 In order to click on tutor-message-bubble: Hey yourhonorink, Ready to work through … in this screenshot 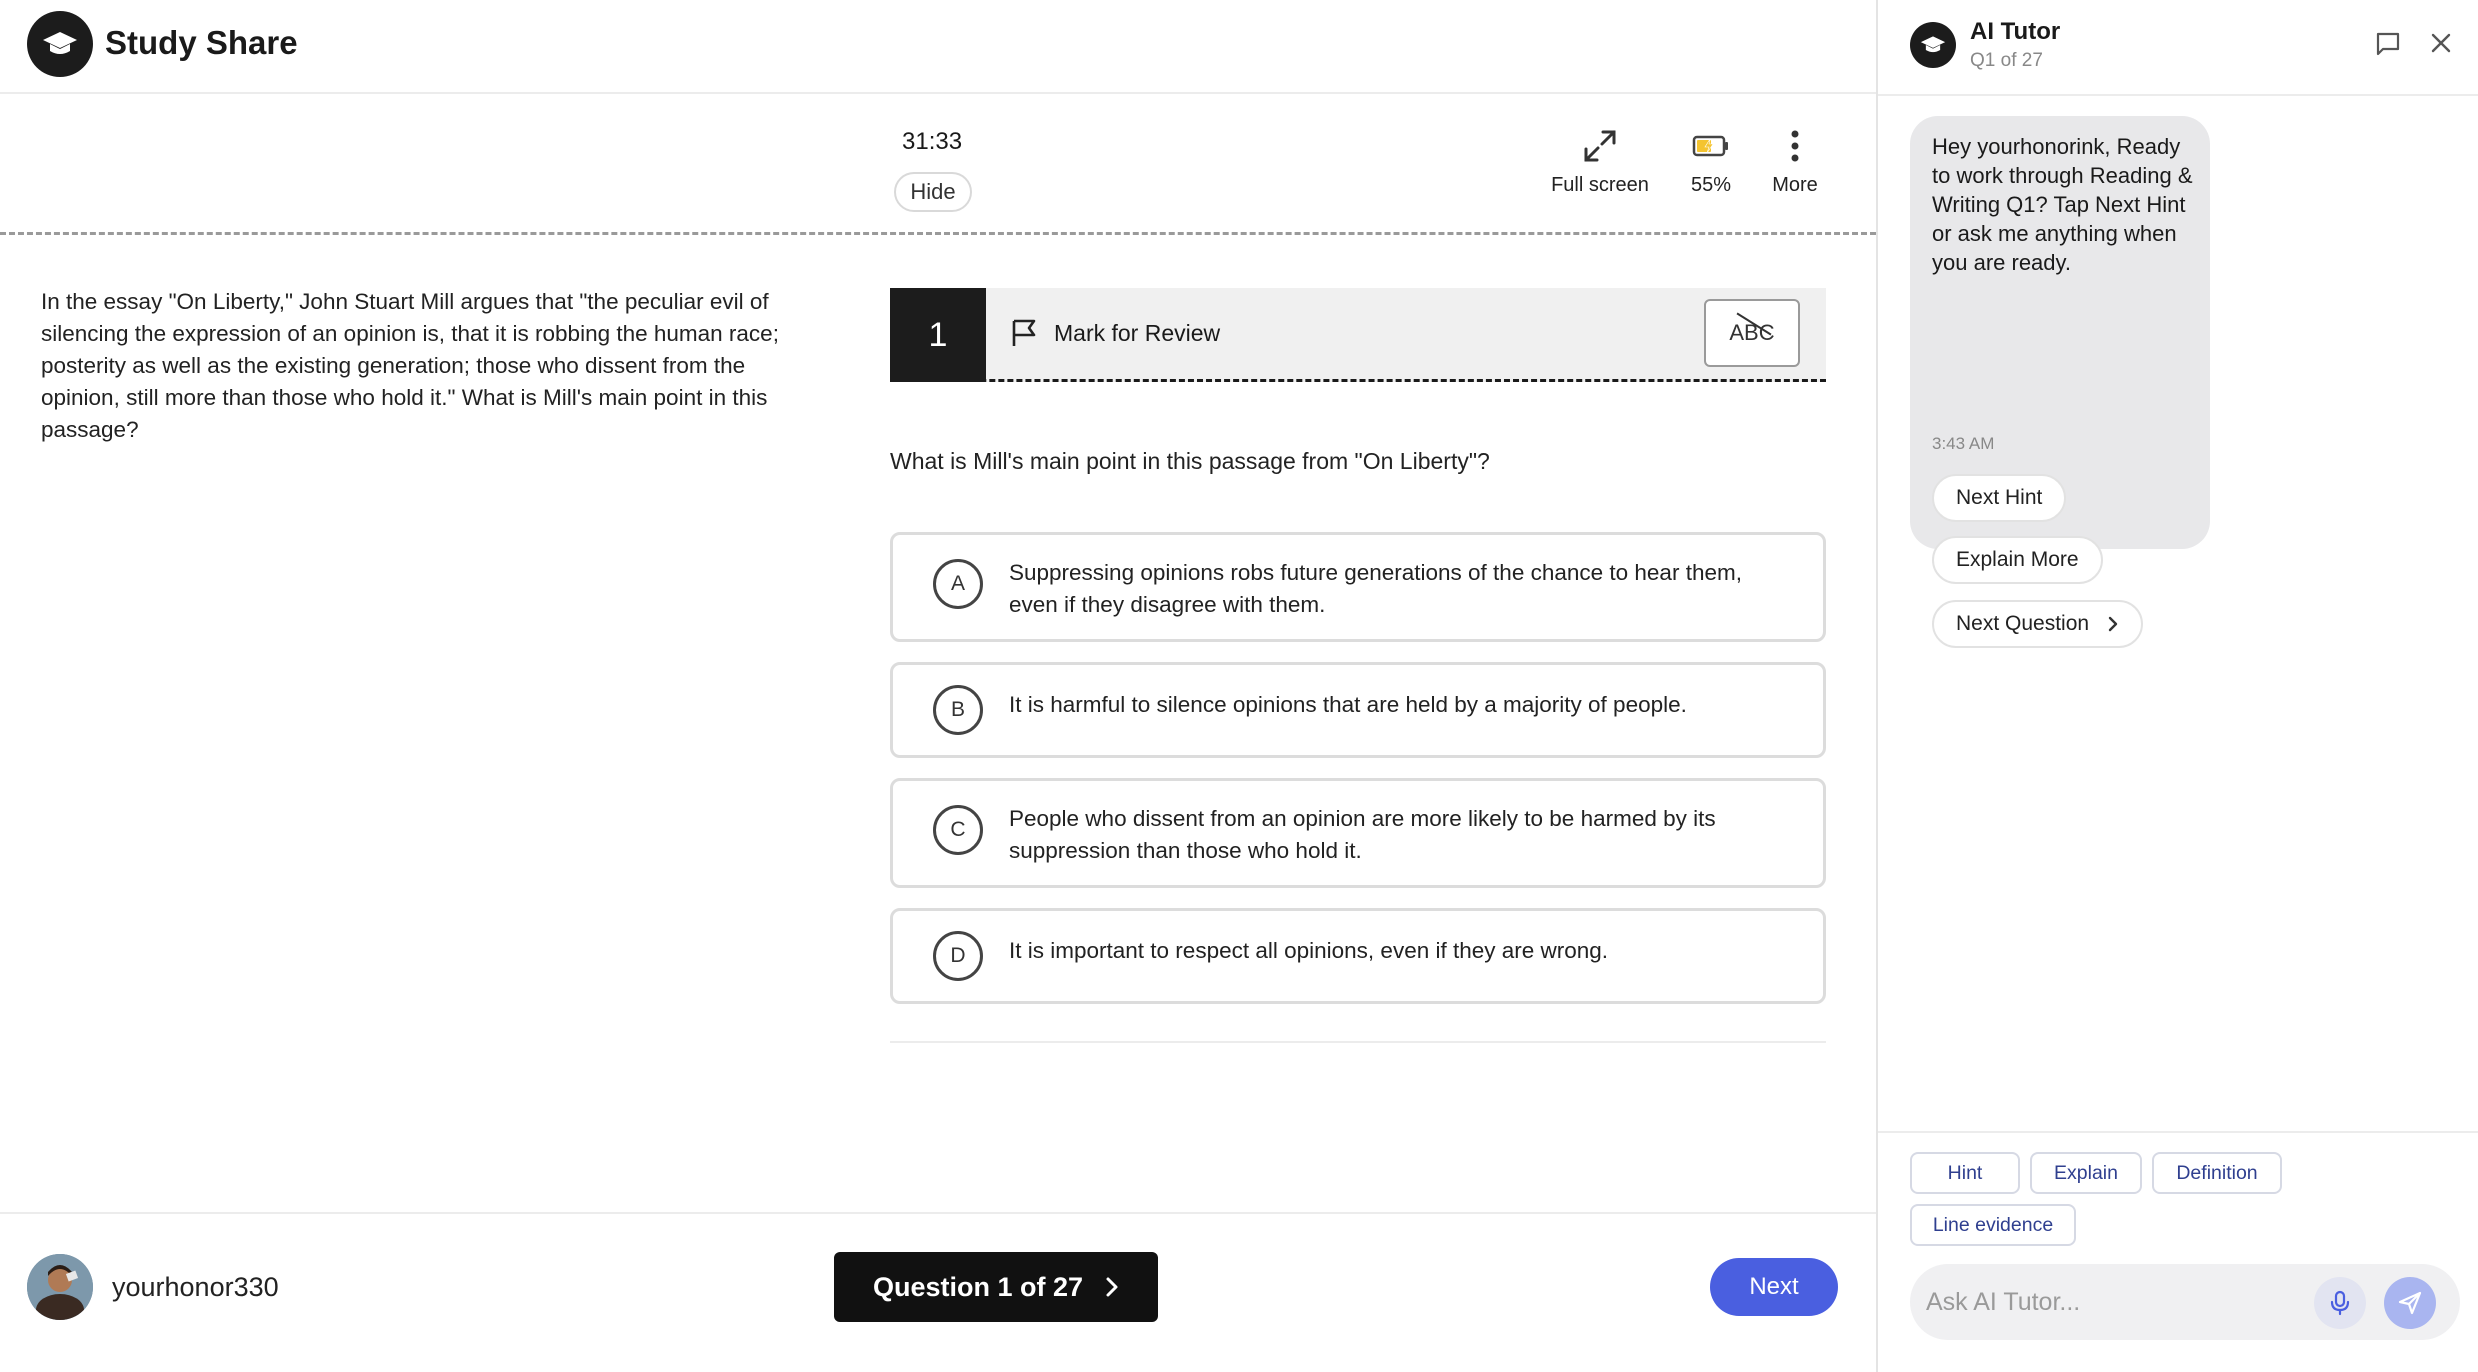, I will do `click(2060, 382)`.